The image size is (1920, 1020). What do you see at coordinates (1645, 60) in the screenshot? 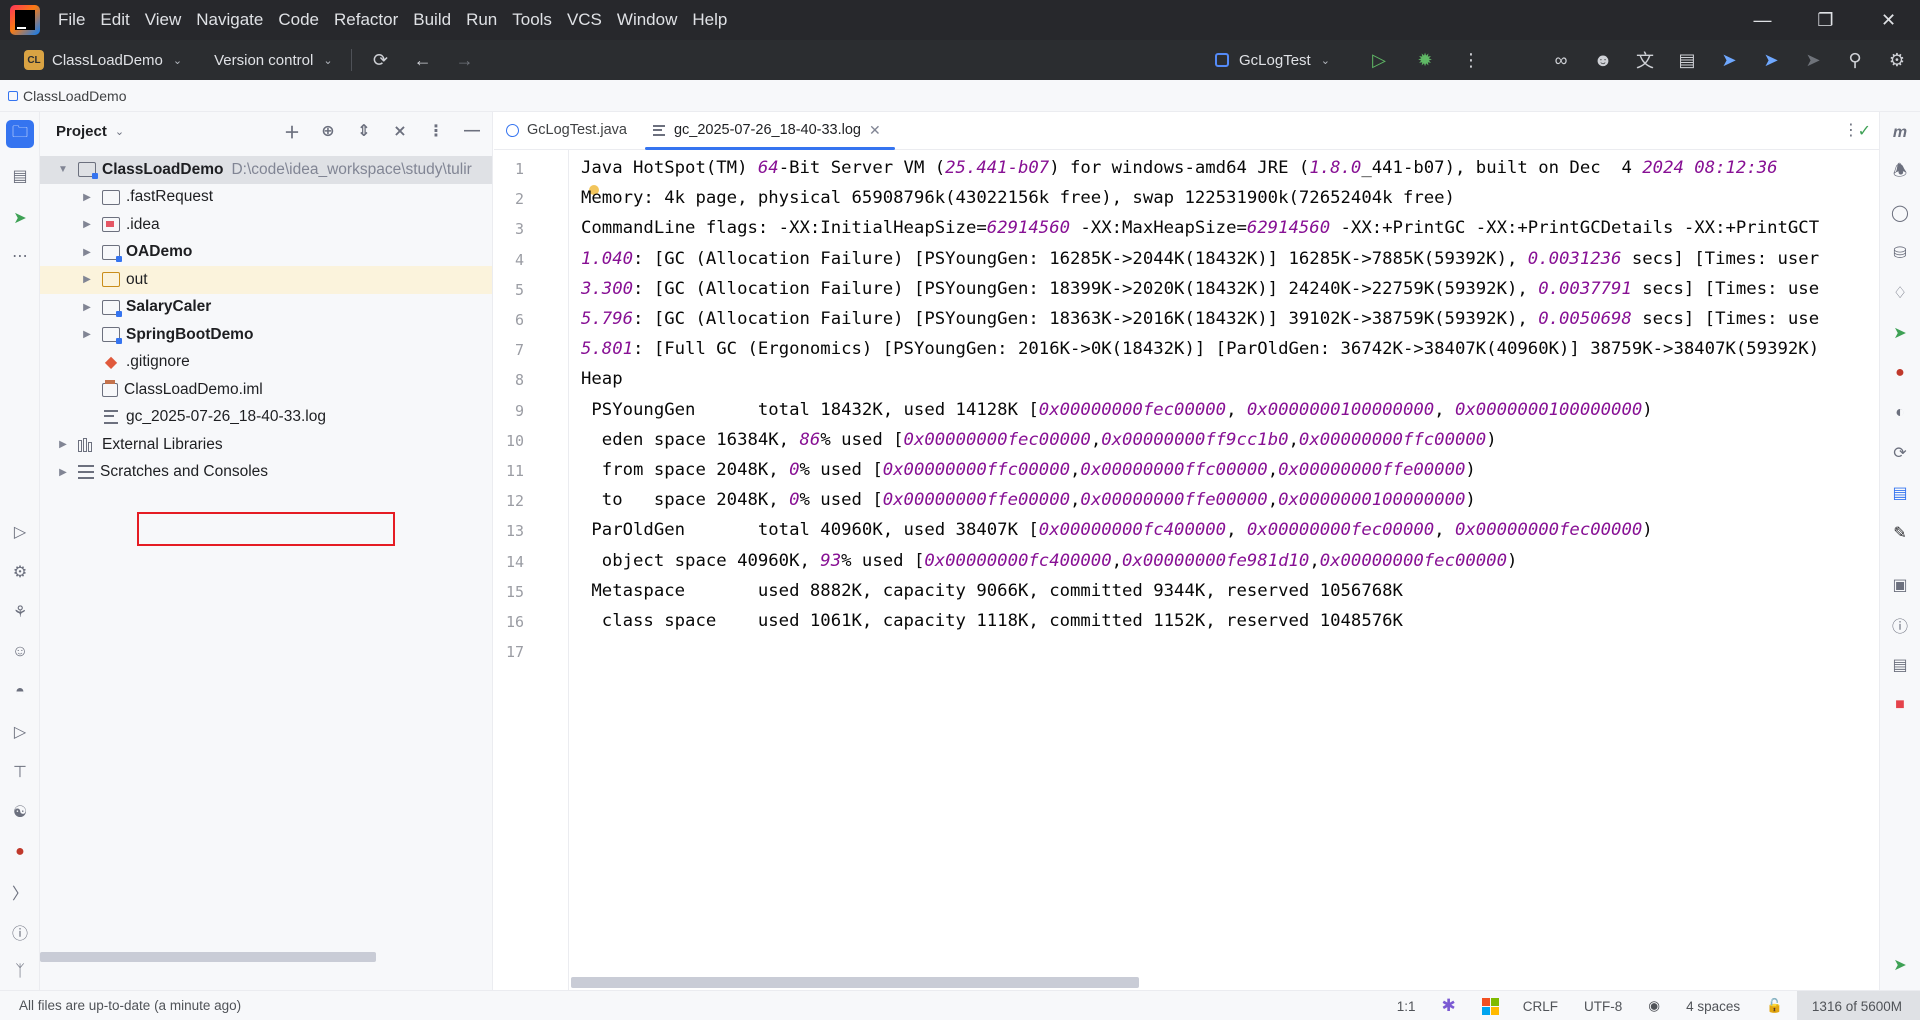
I see `translate-icon: 文` at bounding box center [1645, 60].